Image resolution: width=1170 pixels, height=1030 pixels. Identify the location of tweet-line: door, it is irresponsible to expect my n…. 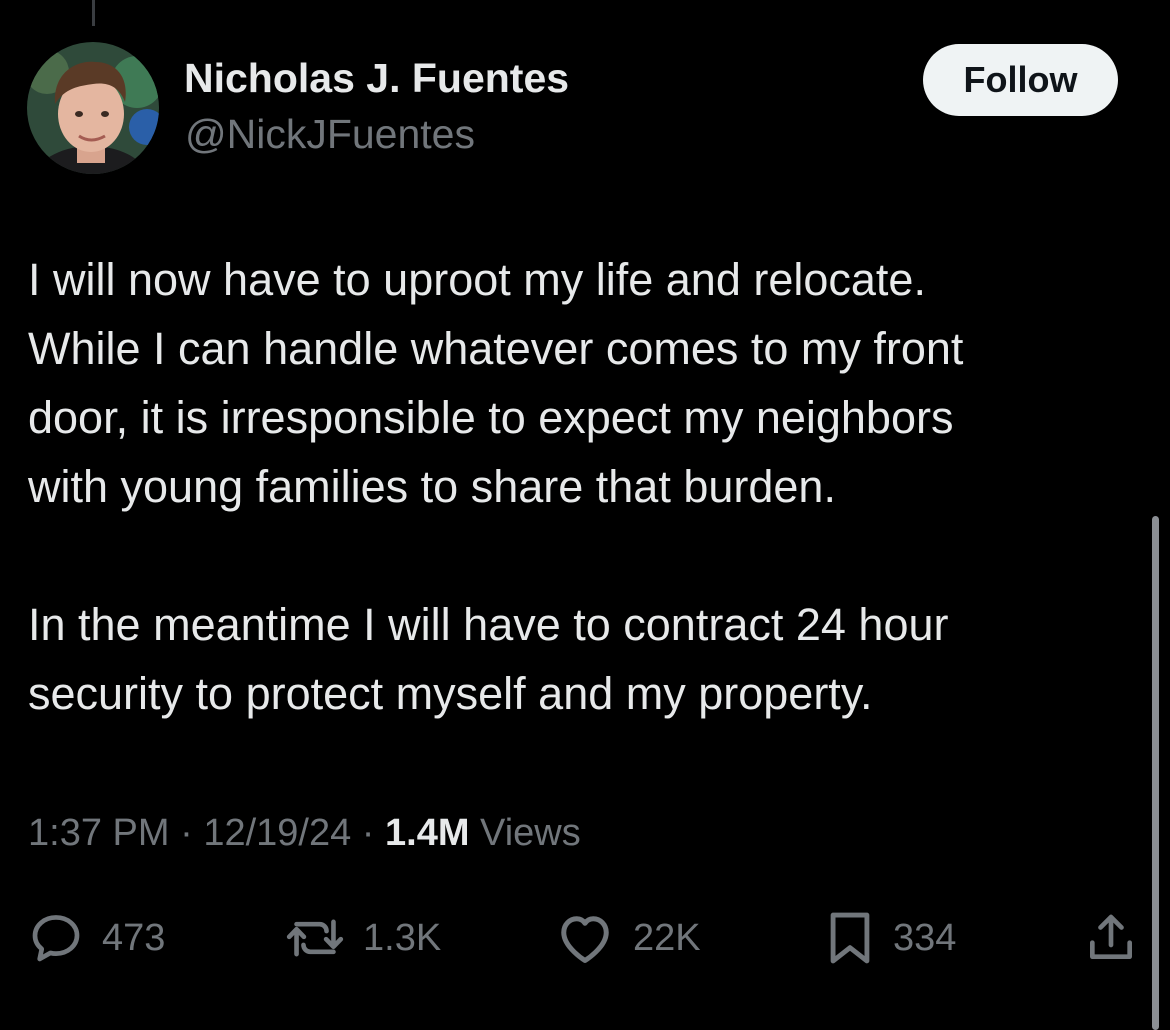
(491, 417).